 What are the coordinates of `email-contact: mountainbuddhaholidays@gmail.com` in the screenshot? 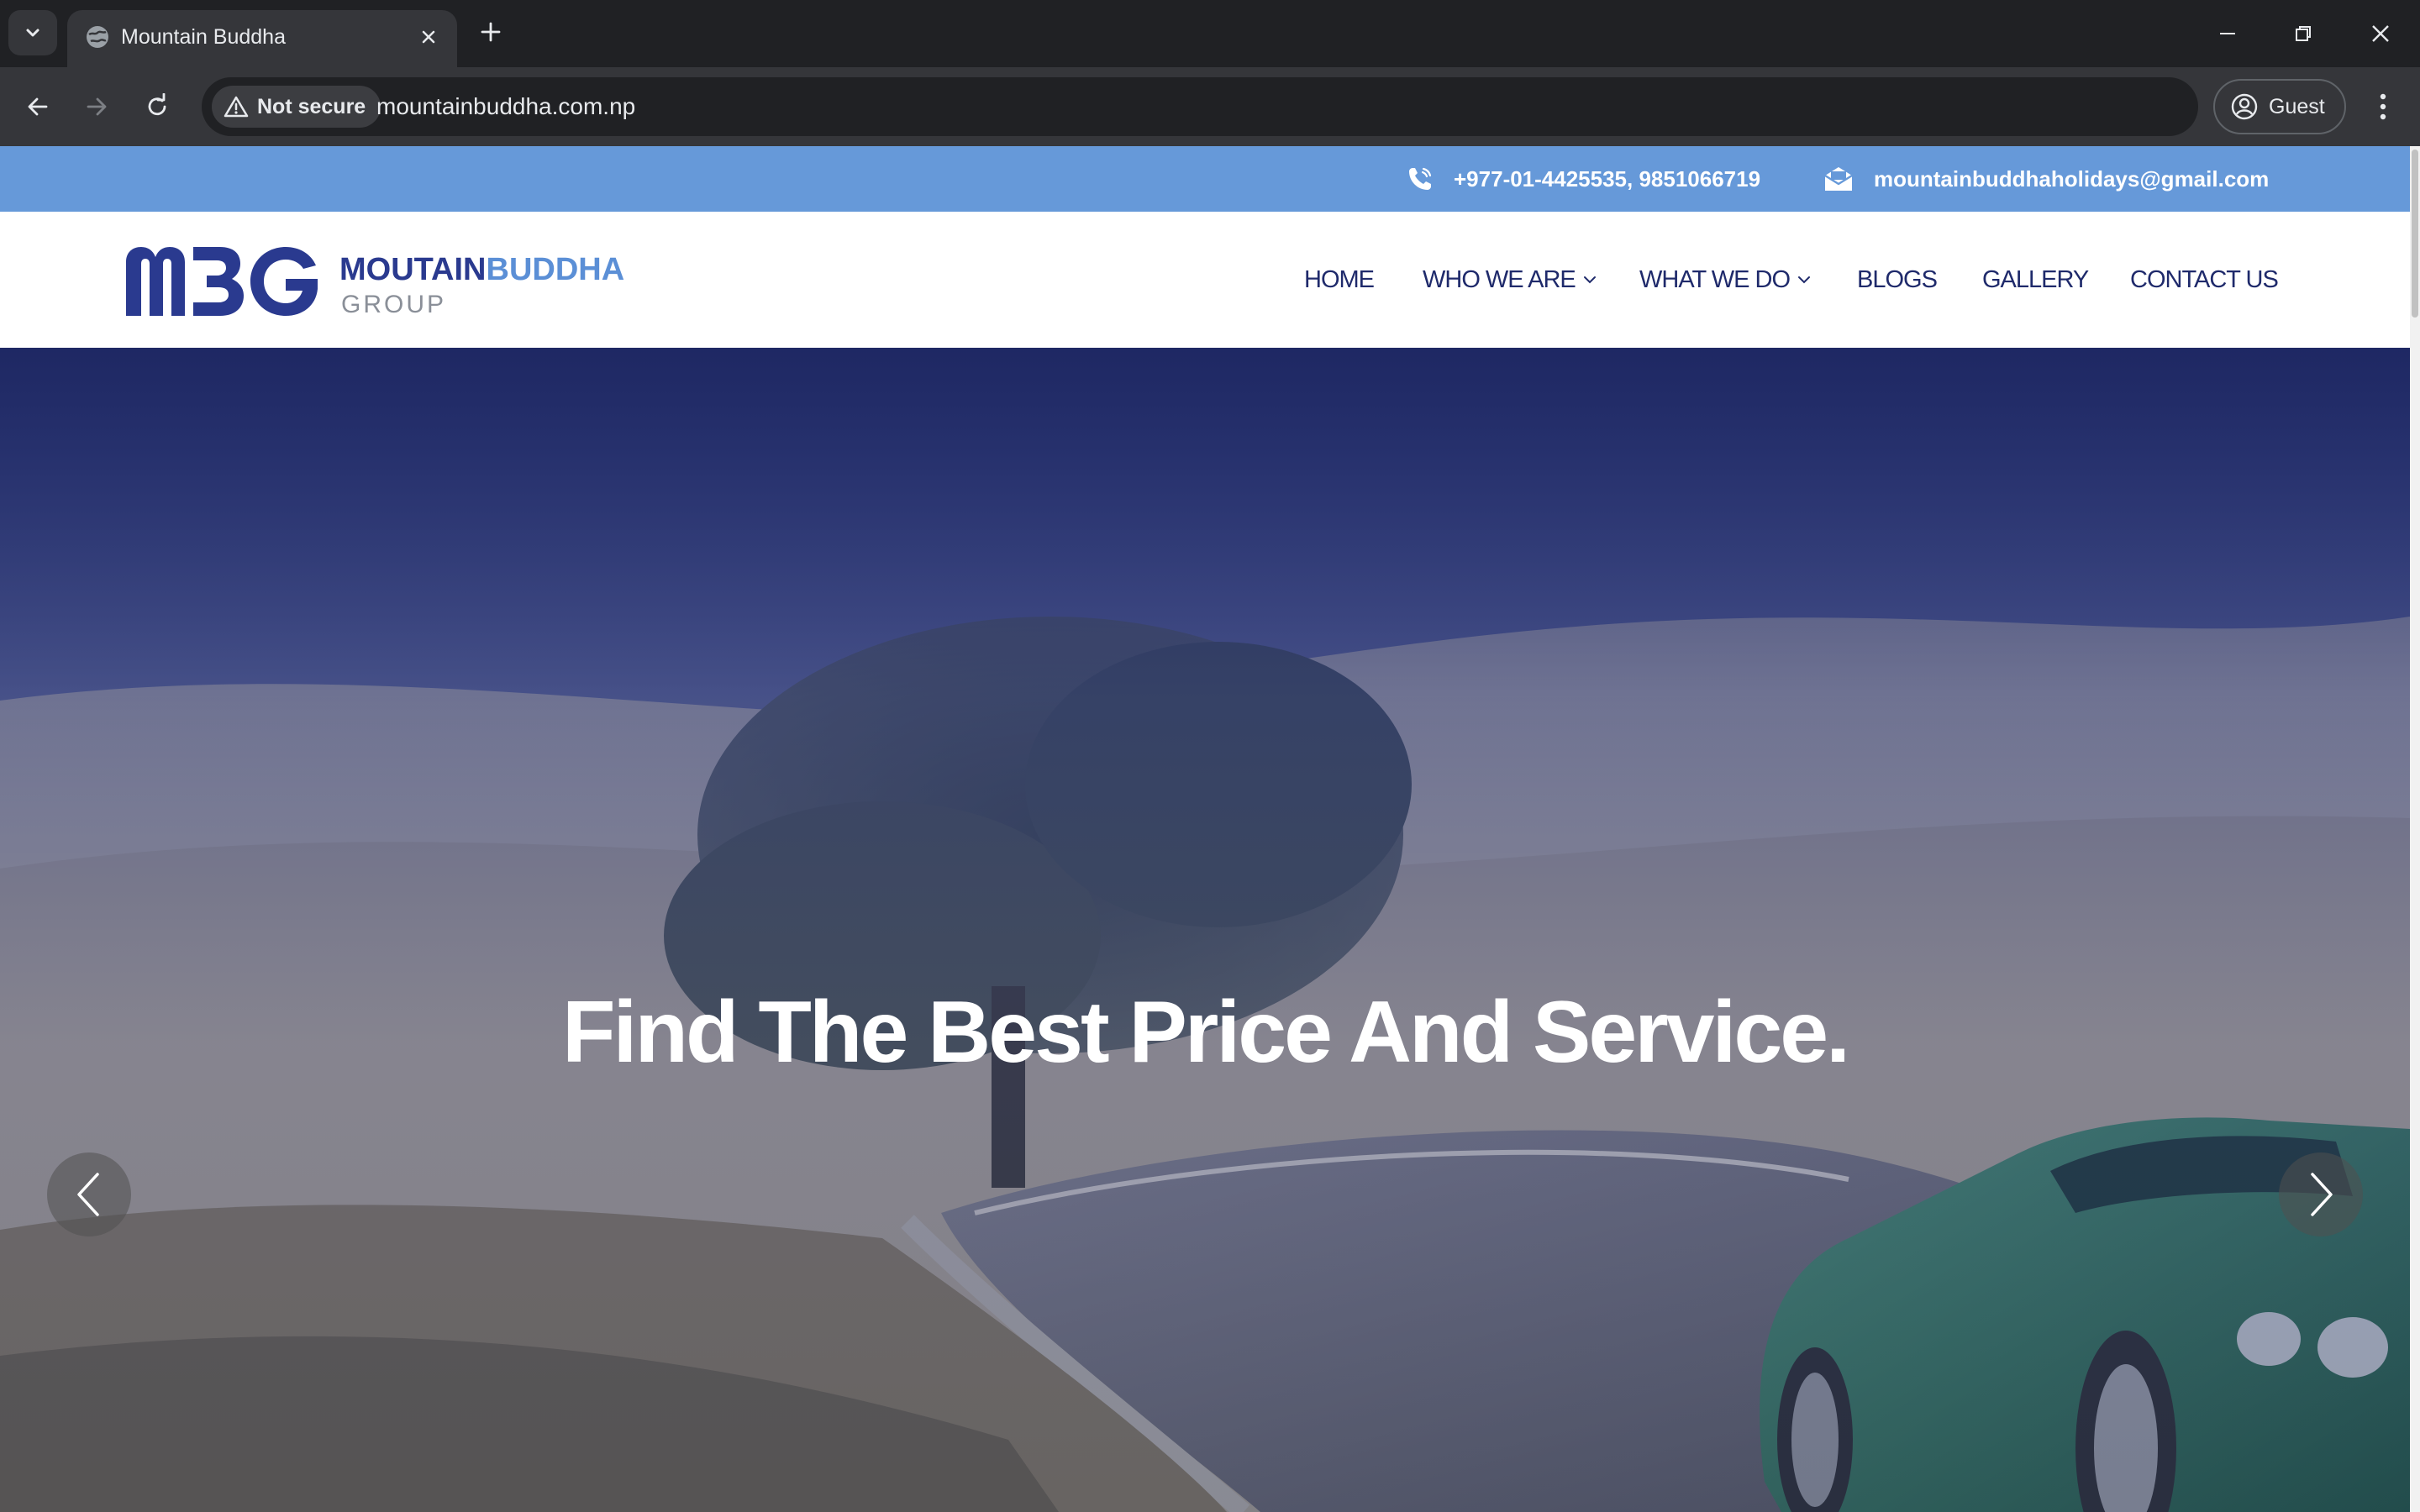 It's located at (2045, 179).